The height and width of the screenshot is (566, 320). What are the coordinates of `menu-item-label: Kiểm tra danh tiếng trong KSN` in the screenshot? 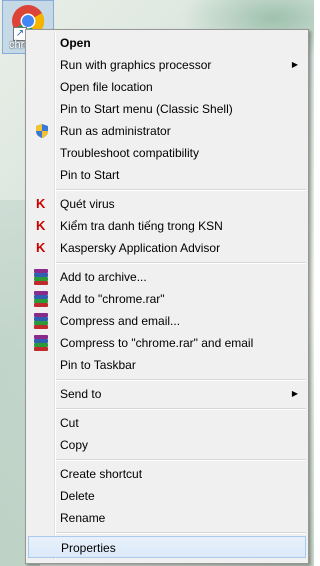 It's located at (141, 226).